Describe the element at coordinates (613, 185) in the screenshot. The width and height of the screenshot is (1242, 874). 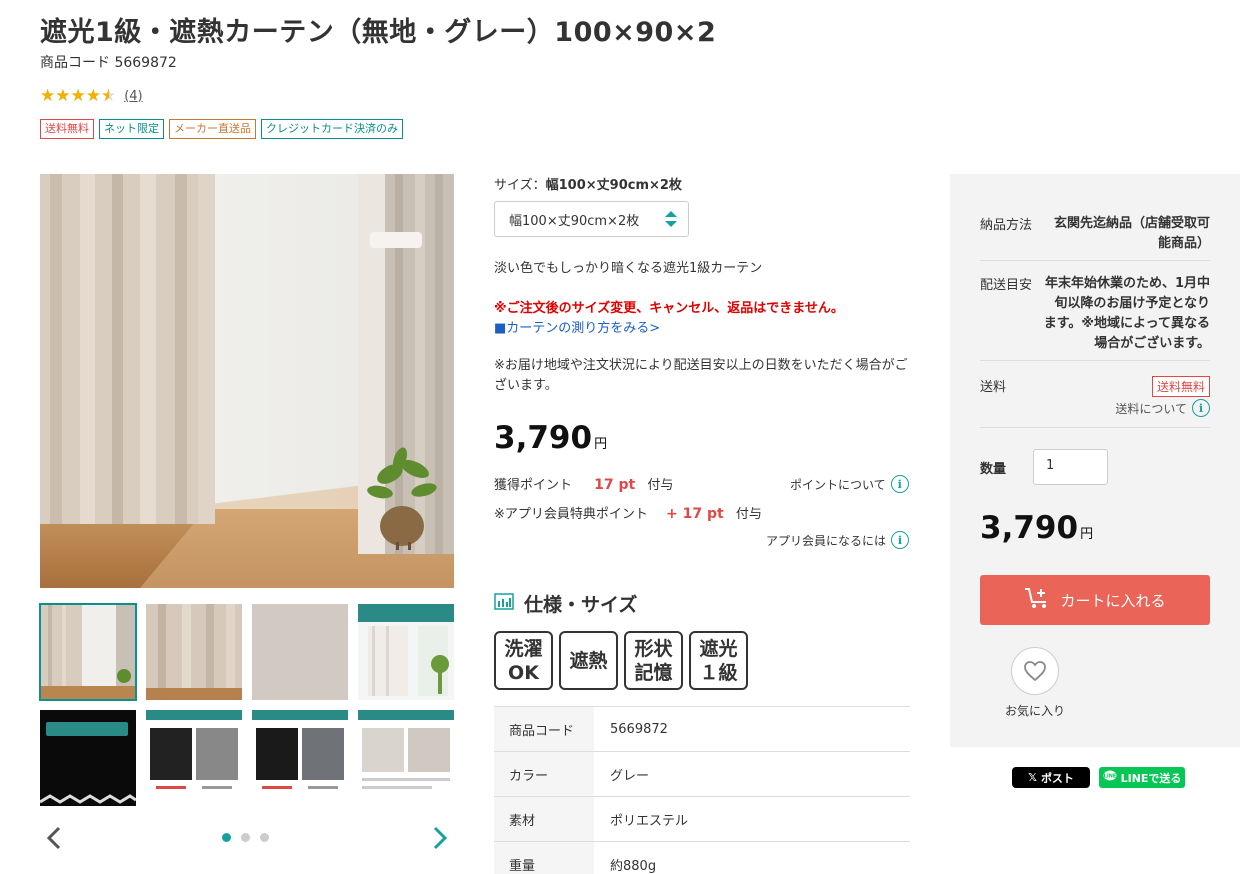
I see `size-label-value: 幅100×丈90cm×2枚` at that location.